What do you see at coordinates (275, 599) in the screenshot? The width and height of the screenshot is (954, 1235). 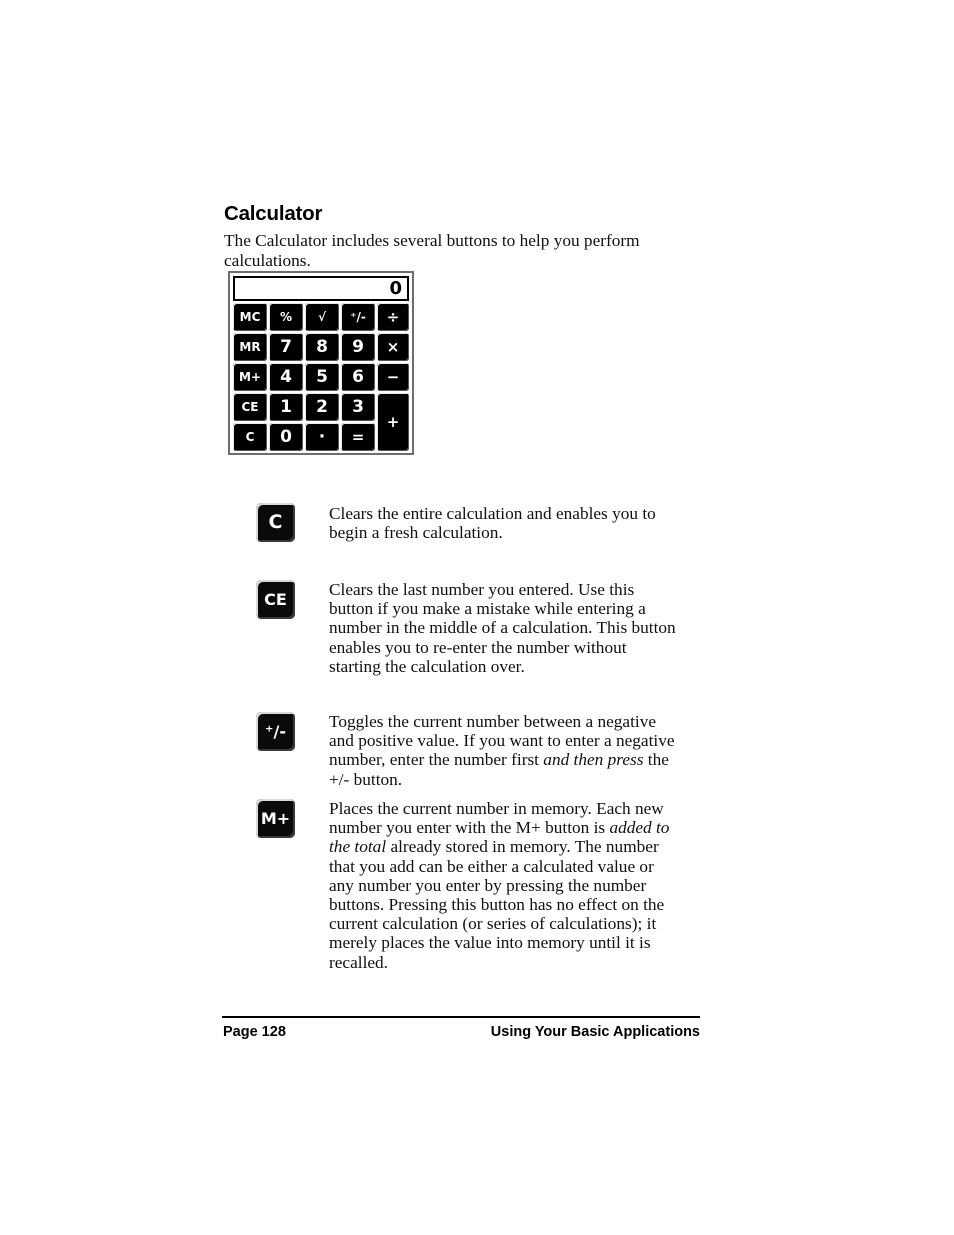 I see `calc-key-icon-clear-entry: CE` at bounding box center [275, 599].